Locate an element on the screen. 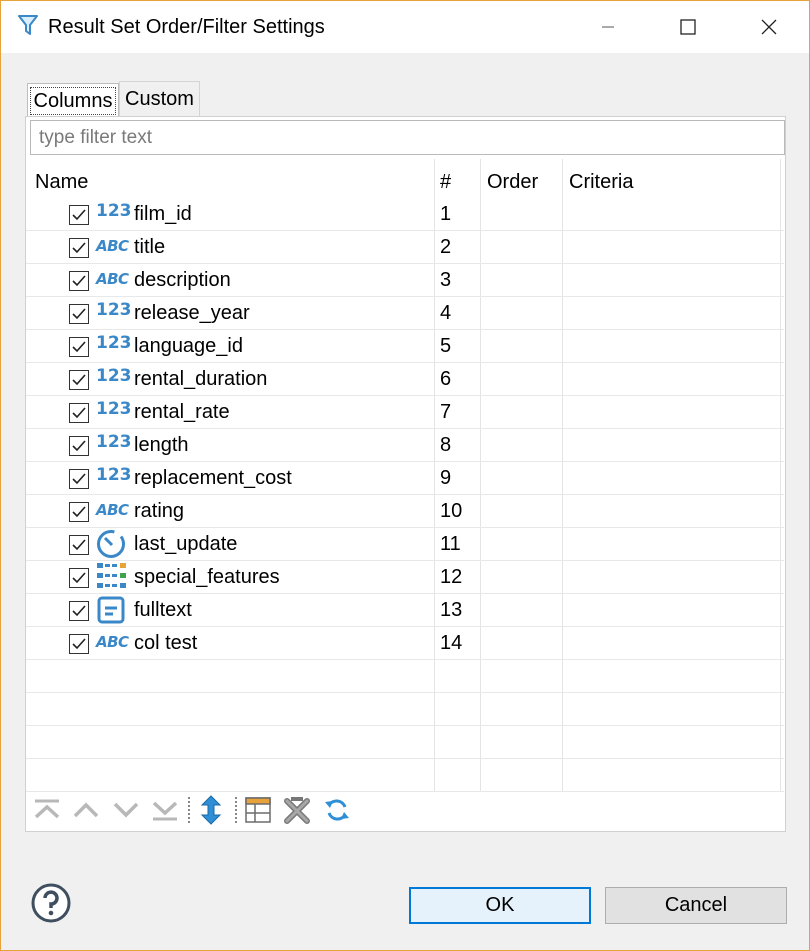  tab-custom: Custom is located at coordinates (159, 99).